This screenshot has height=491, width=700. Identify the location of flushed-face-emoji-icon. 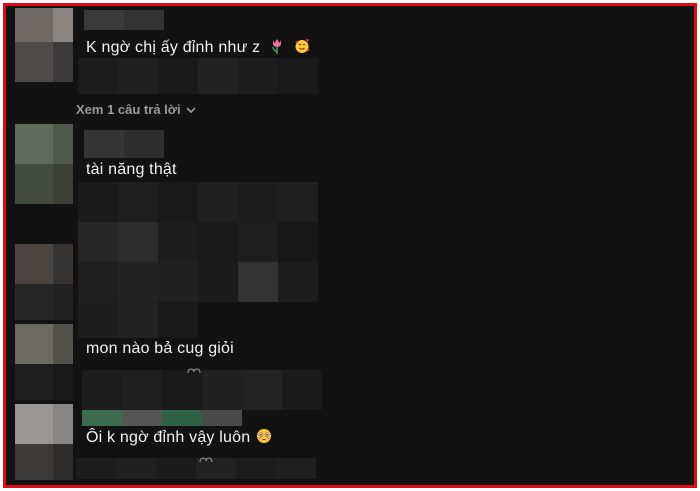
(263, 436).